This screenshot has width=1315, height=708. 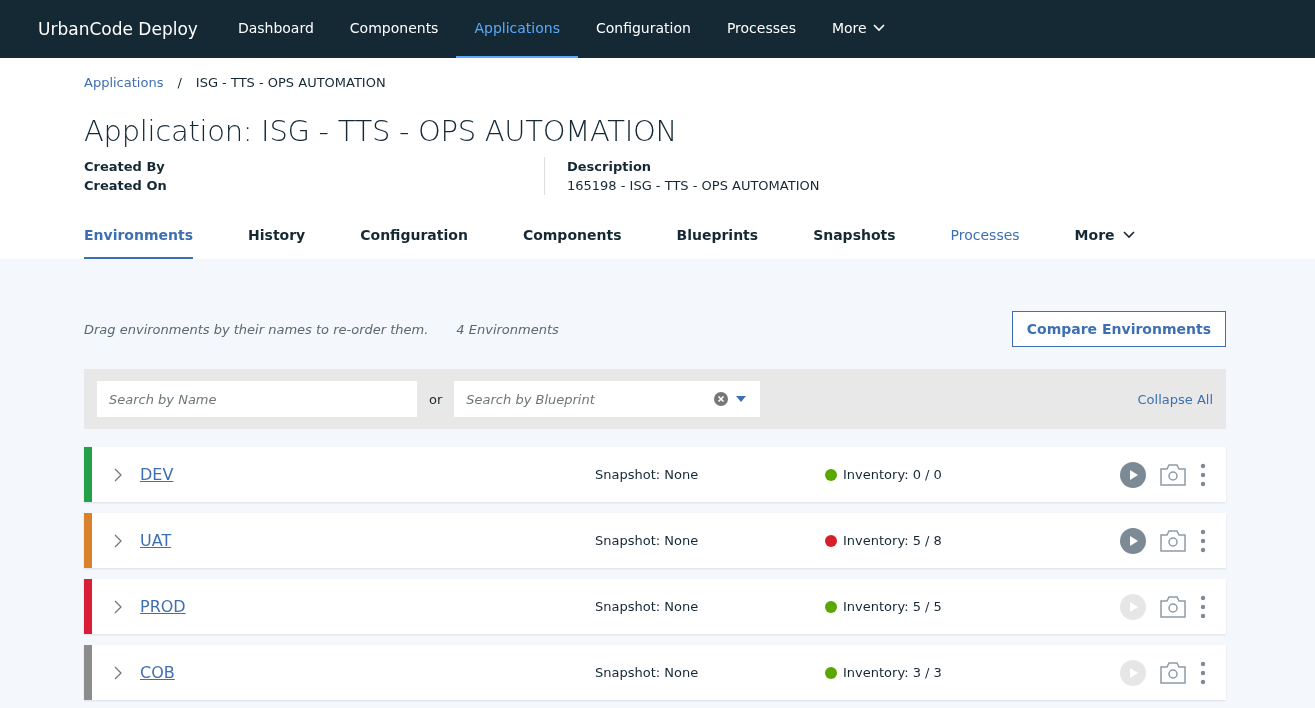 I want to click on environment-link: PROD, so click(x=163, y=606).